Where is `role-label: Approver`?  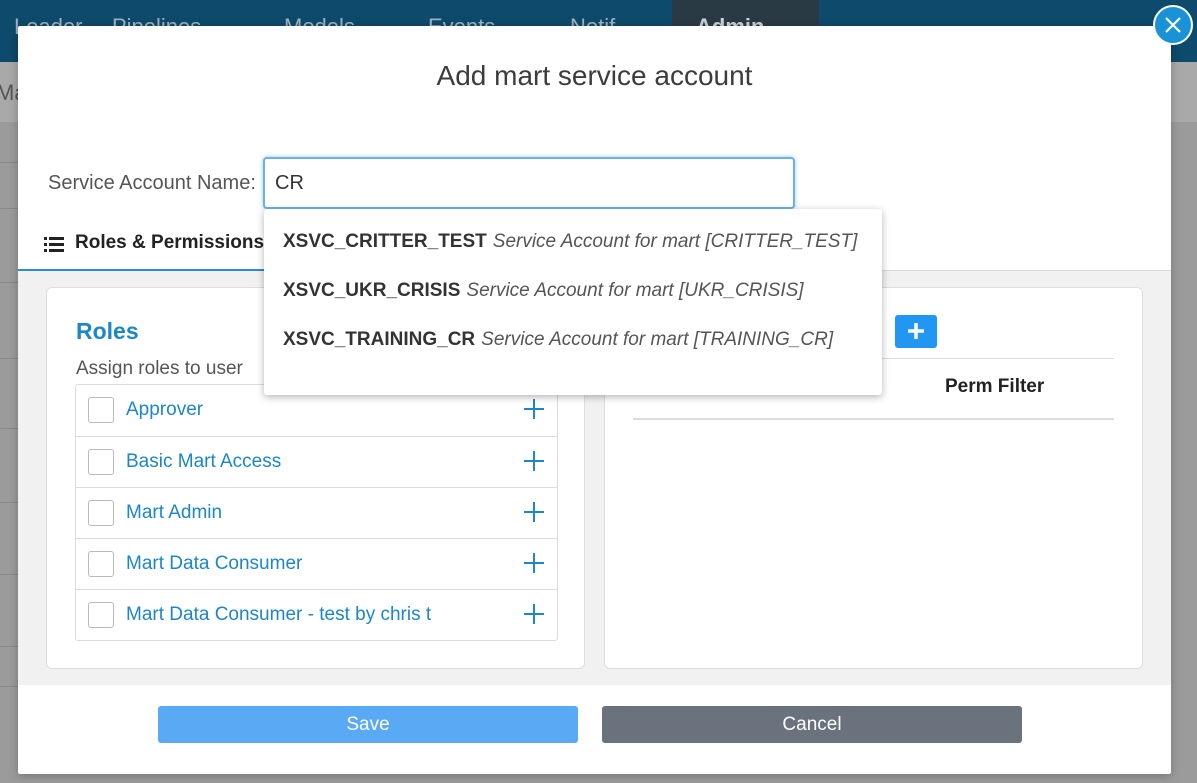
role-label: Approver is located at coordinates (164, 410).